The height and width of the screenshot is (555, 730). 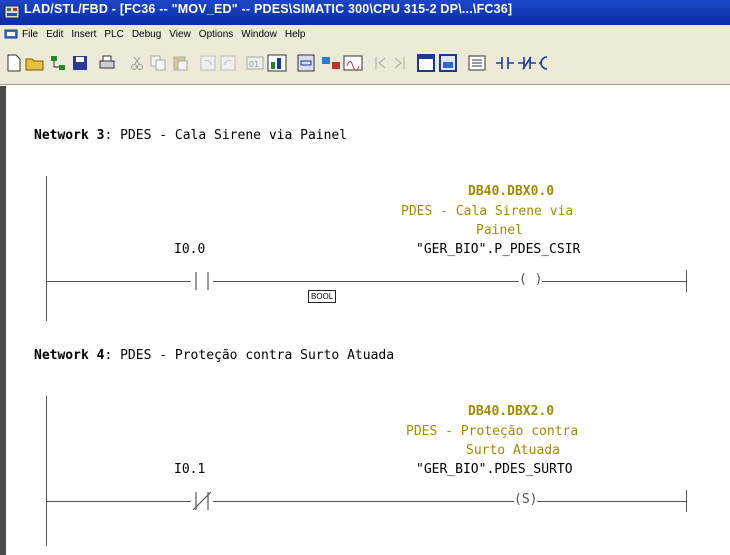 What do you see at coordinates (257, 355) in the screenshot?
I see `network-4-title: PDES - Proteção contra Surto Atuada` at bounding box center [257, 355].